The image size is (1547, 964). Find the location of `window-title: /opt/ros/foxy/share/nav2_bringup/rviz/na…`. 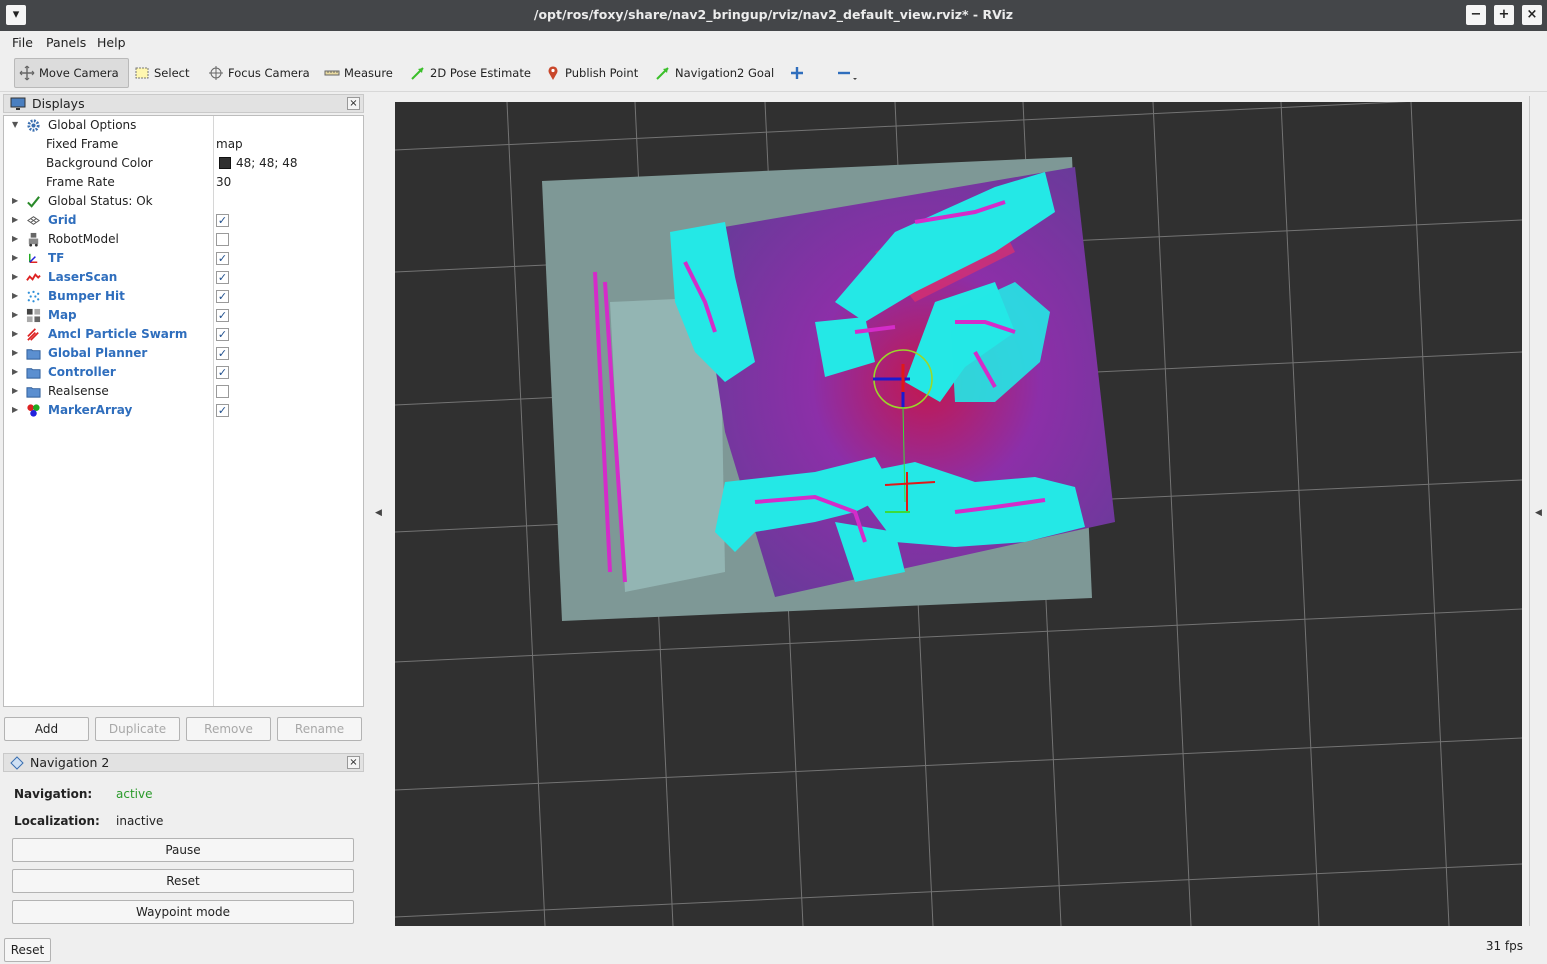

window-title: /opt/ros/foxy/share/nav2_bringup/rviz/na… is located at coordinates (773, 14).